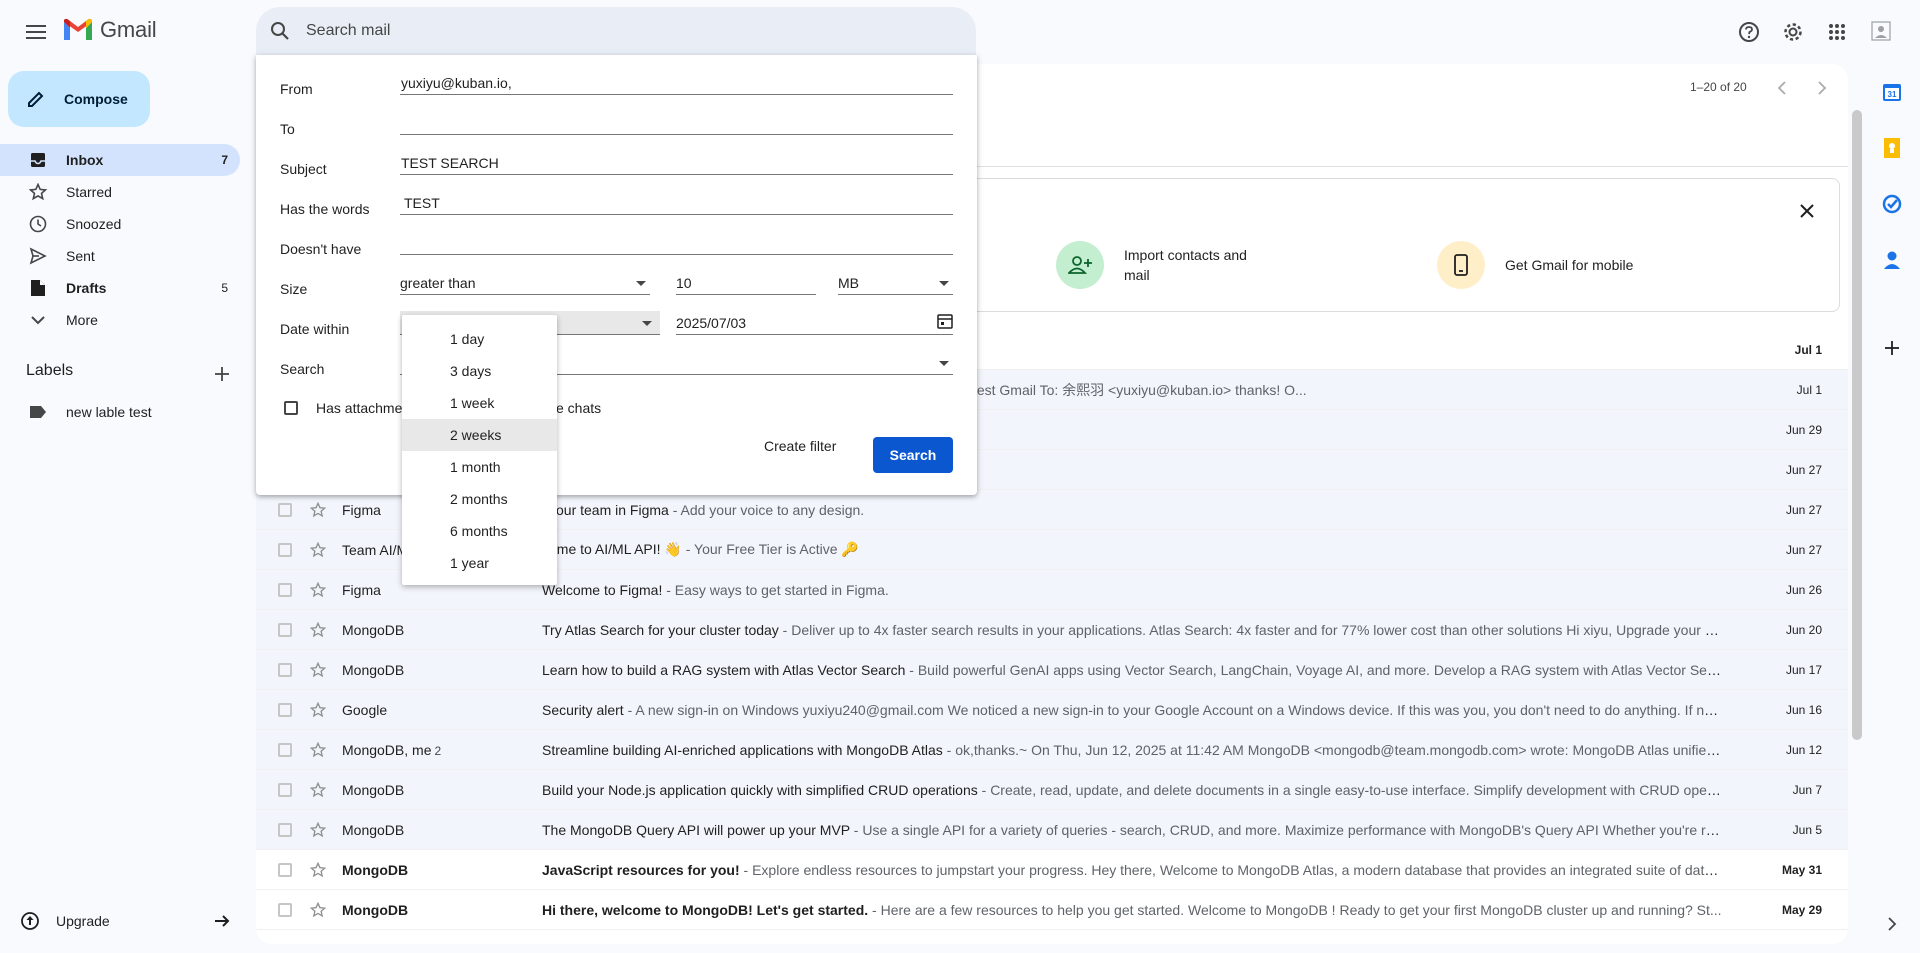 The image size is (1920, 953). Describe the element at coordinates (280, 31) in the screenshot. I see `search-icon` at that location.